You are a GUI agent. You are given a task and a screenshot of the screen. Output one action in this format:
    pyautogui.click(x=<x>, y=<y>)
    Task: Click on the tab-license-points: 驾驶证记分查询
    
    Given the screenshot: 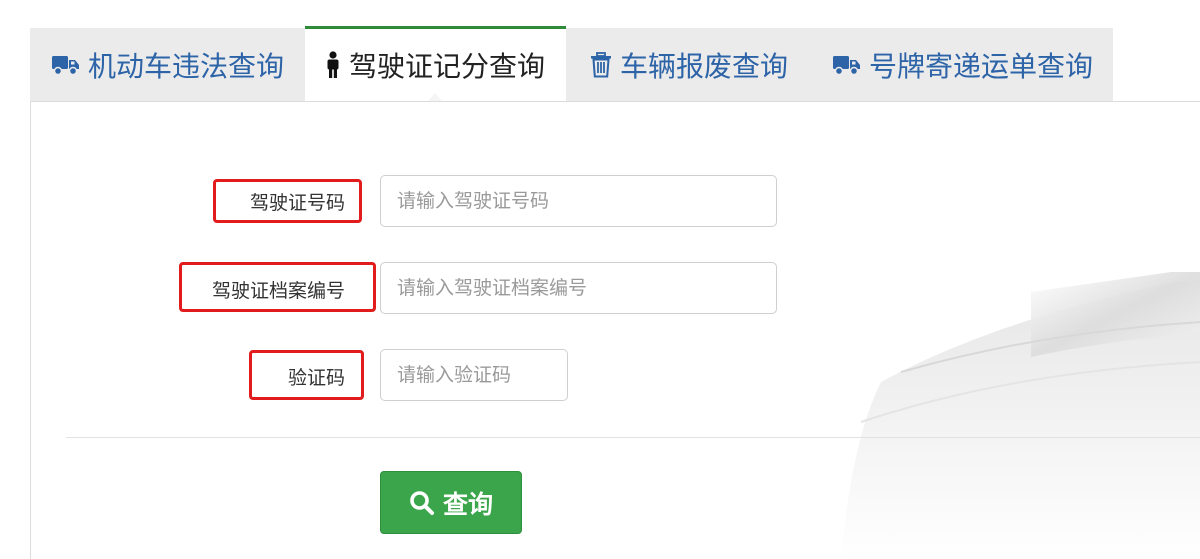 What is the action you would take?
    pyautogui.click(x=435, y=64)
    